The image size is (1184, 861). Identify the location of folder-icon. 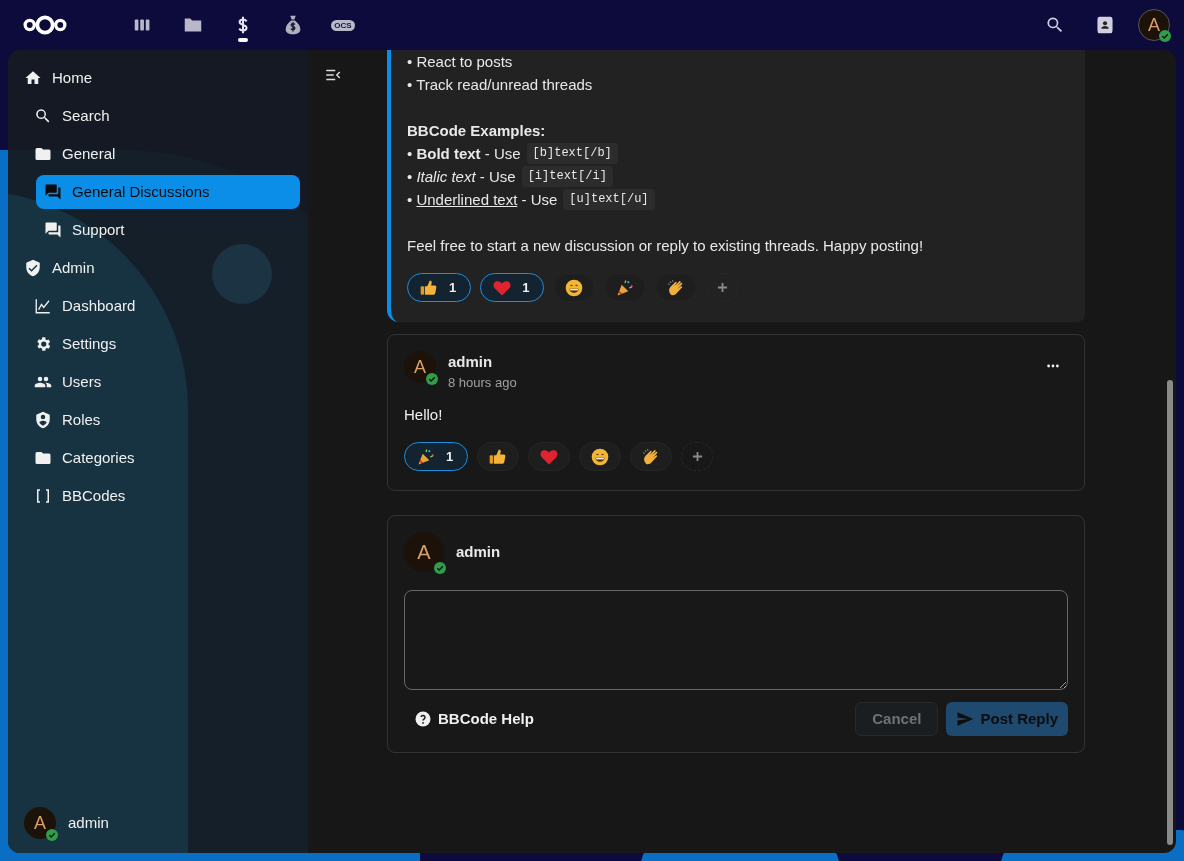
(43, 154).